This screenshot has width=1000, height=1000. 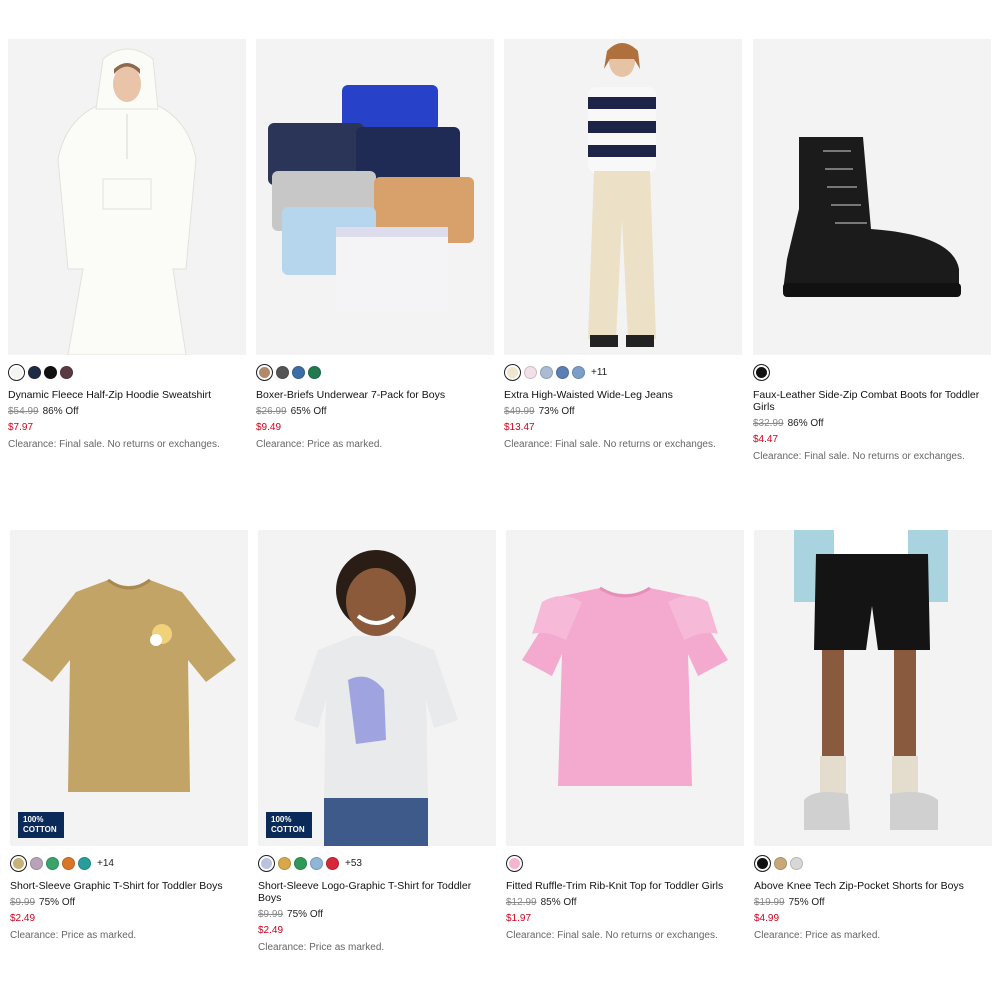 What do you see at coordinates (873, 902) in the screenshot?
I see `price-row: $19.99 75% Off` at bounding box center [873, 902].